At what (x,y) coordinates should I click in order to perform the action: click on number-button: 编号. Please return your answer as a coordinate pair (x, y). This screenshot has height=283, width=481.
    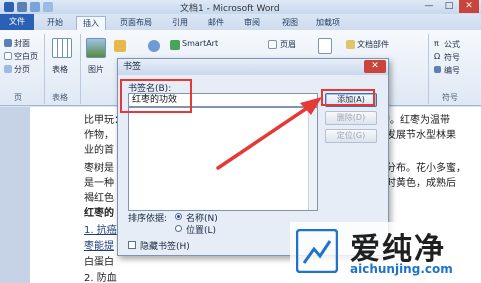
    Looking at the image, I should click on (452, 70).